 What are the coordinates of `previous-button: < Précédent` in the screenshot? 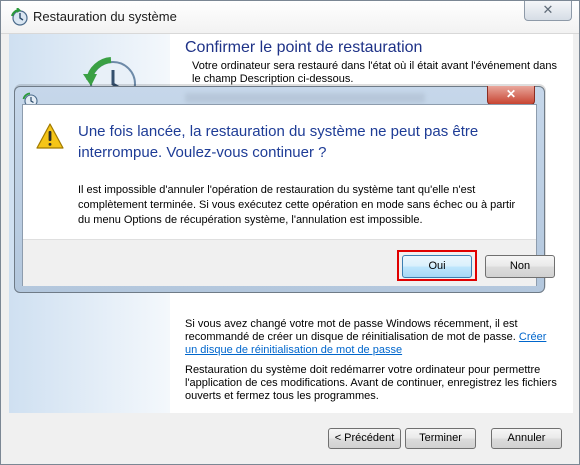 It's located at (364, 438).